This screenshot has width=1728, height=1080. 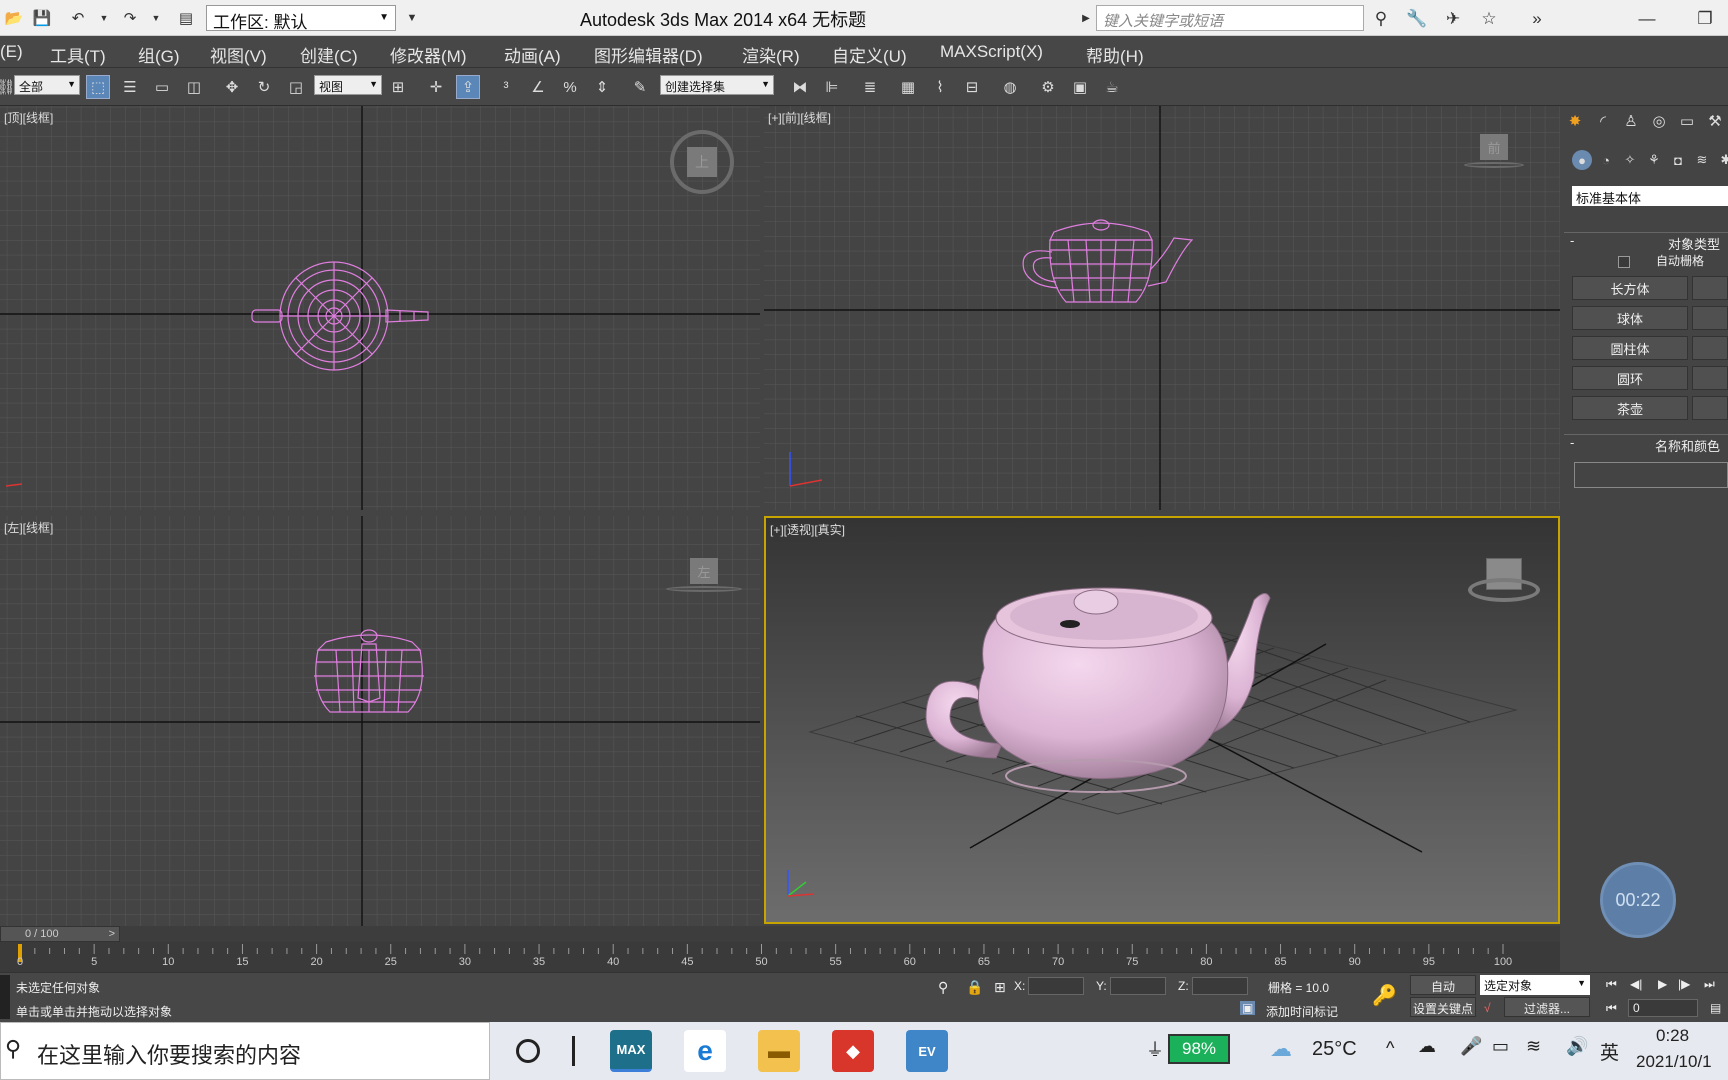 I want to click on select-by-name-icon: ☰, so click(x=130, y=87).